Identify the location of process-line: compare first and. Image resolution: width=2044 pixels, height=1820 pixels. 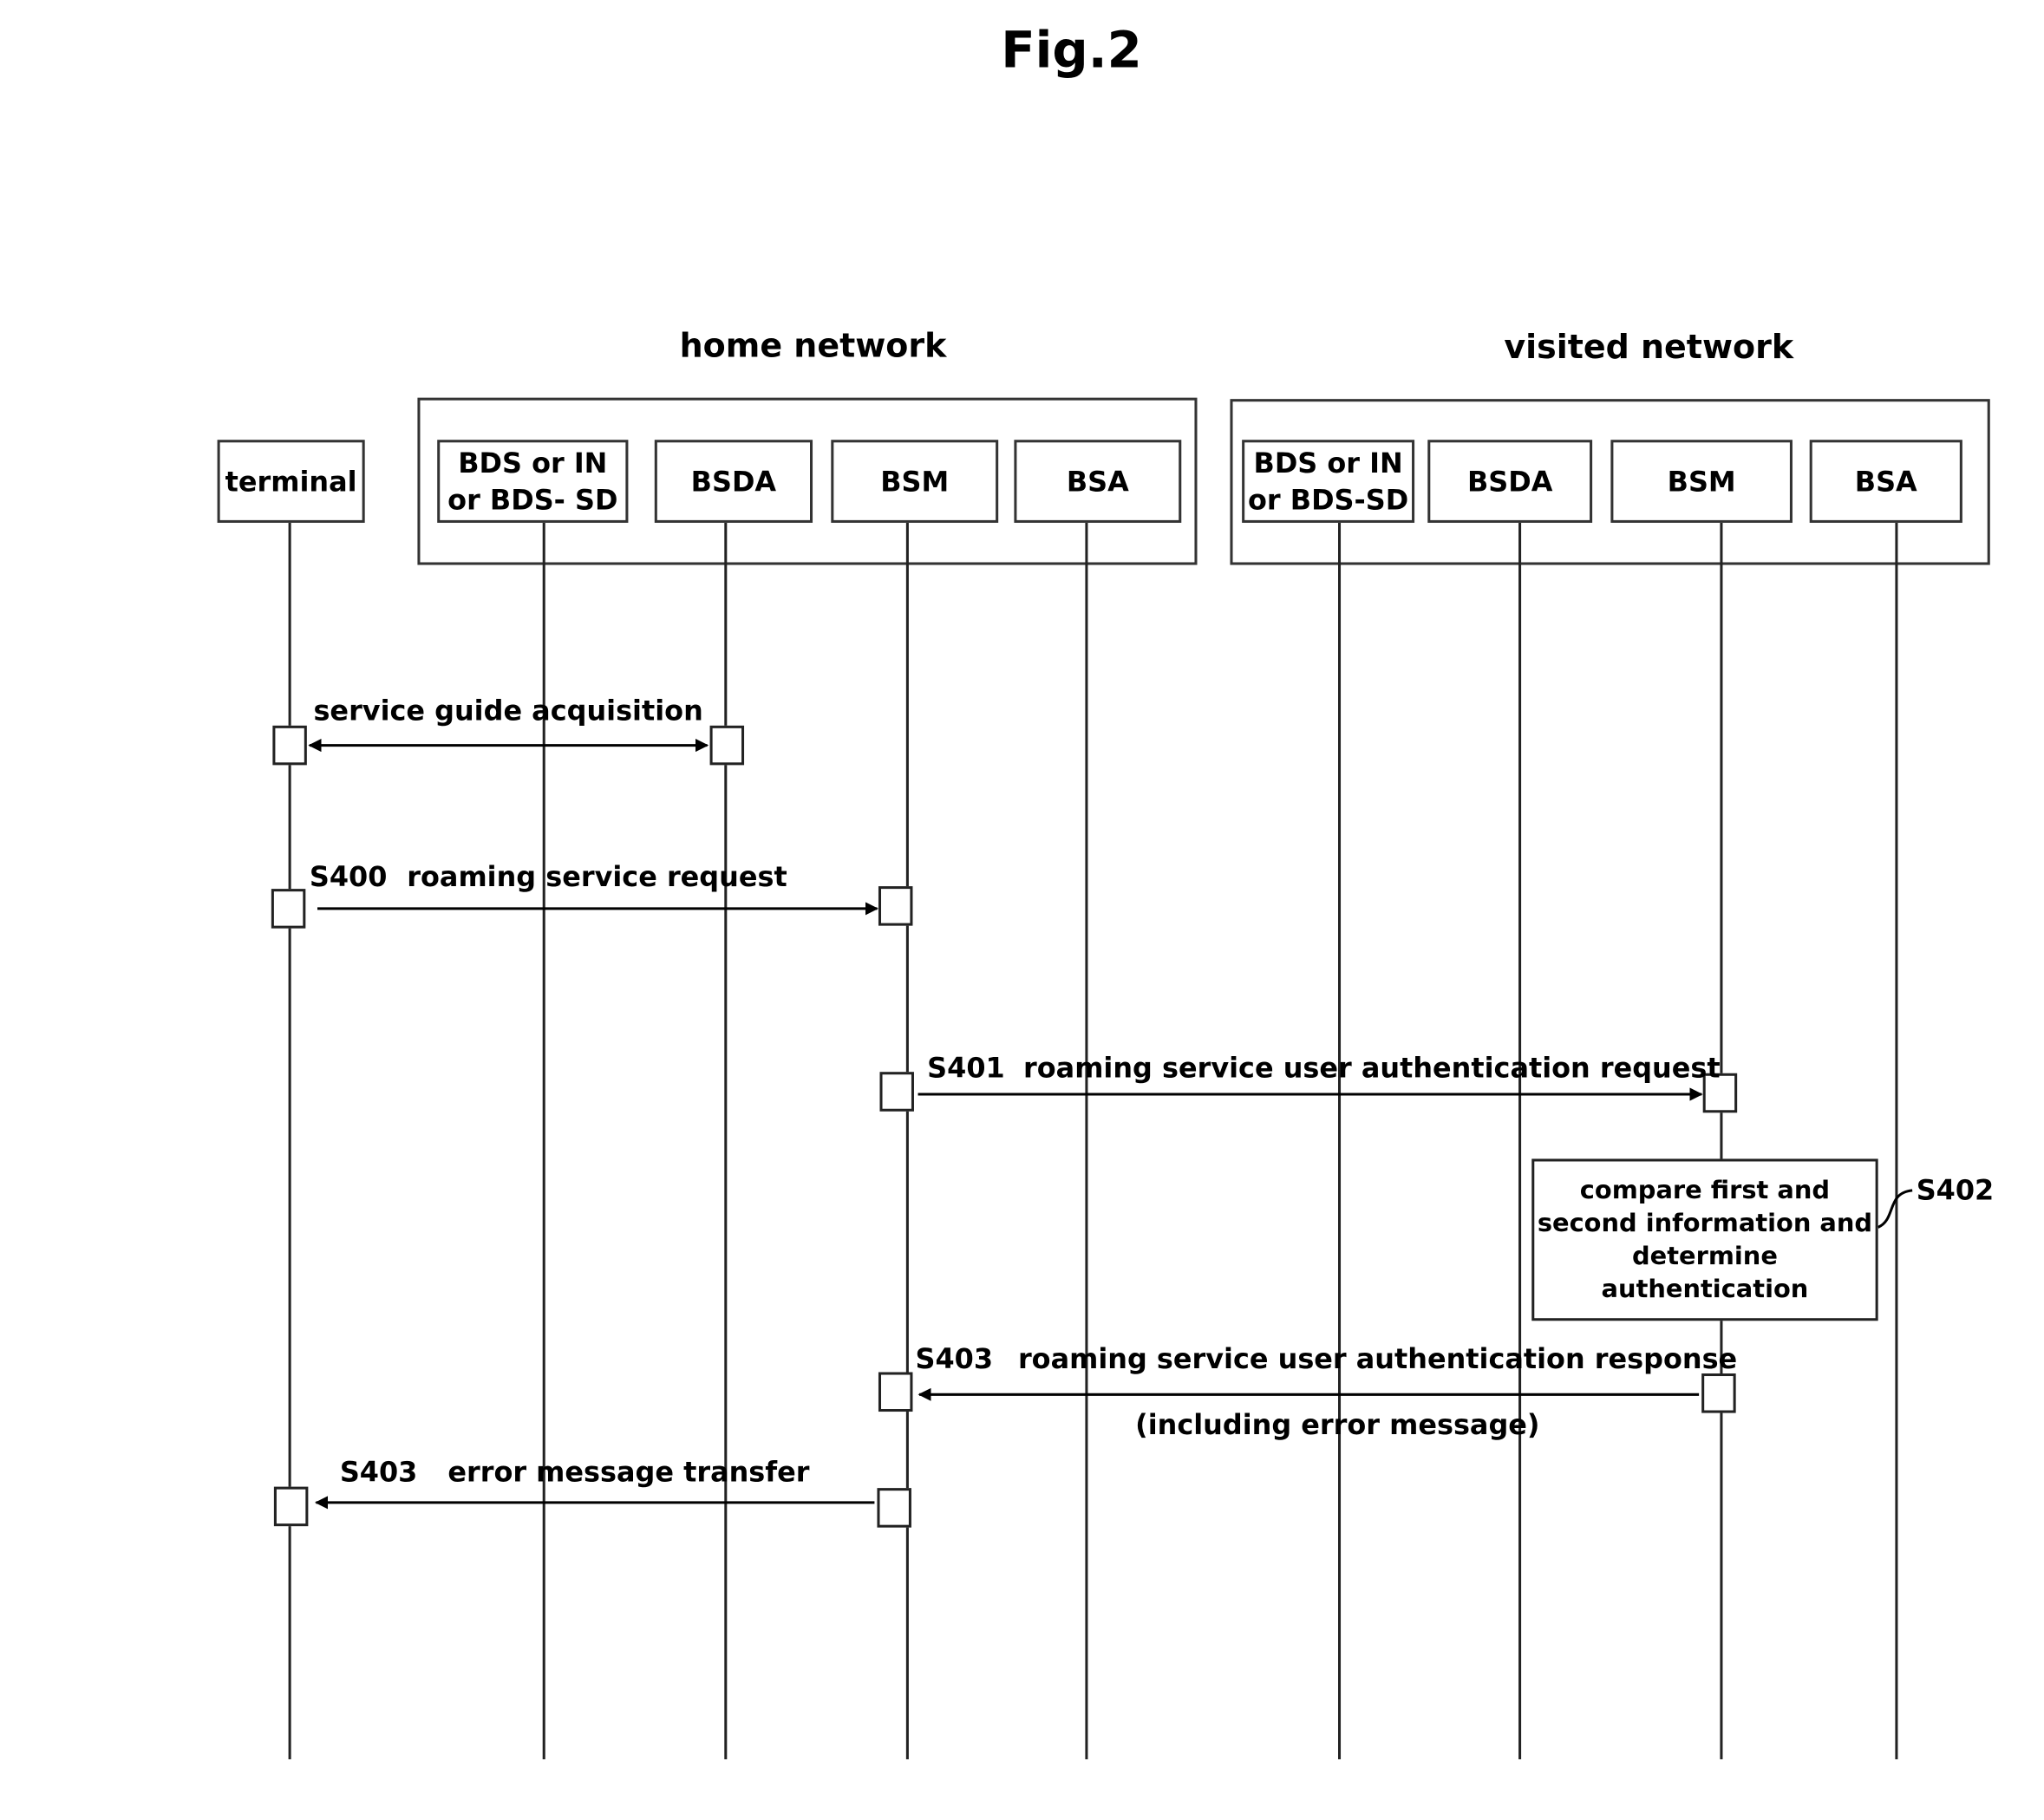
(1705, 1189).